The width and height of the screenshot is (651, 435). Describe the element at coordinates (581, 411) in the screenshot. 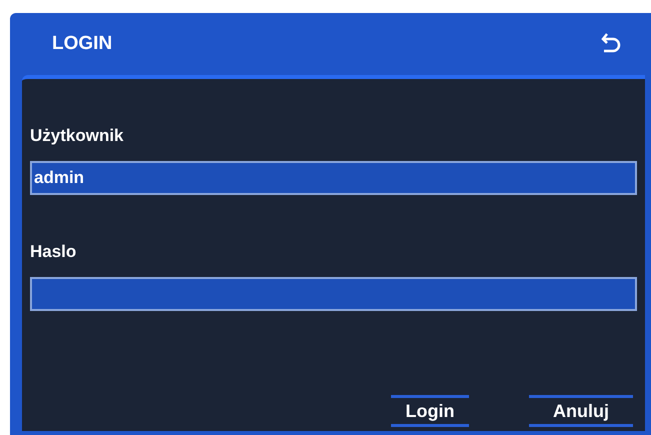

I see `dialog-button: Anuluj` at that location.